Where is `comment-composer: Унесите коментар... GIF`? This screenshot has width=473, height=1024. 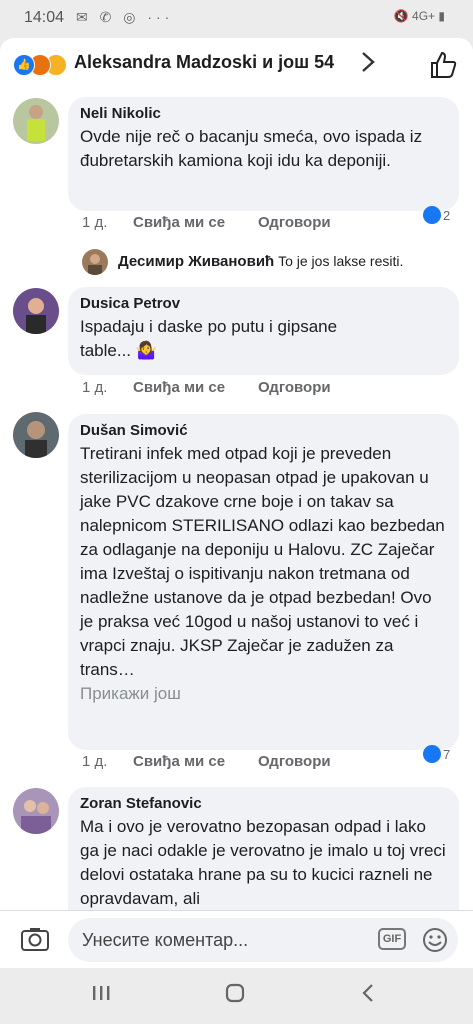 comment-composer: Унесите коментар... GIF is located at coordinates (236, 939).